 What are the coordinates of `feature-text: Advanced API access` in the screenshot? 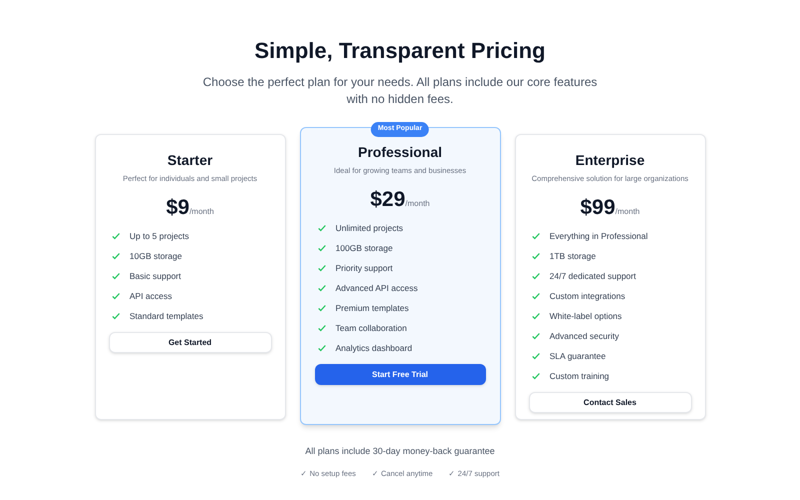 It's located at (377, 288).